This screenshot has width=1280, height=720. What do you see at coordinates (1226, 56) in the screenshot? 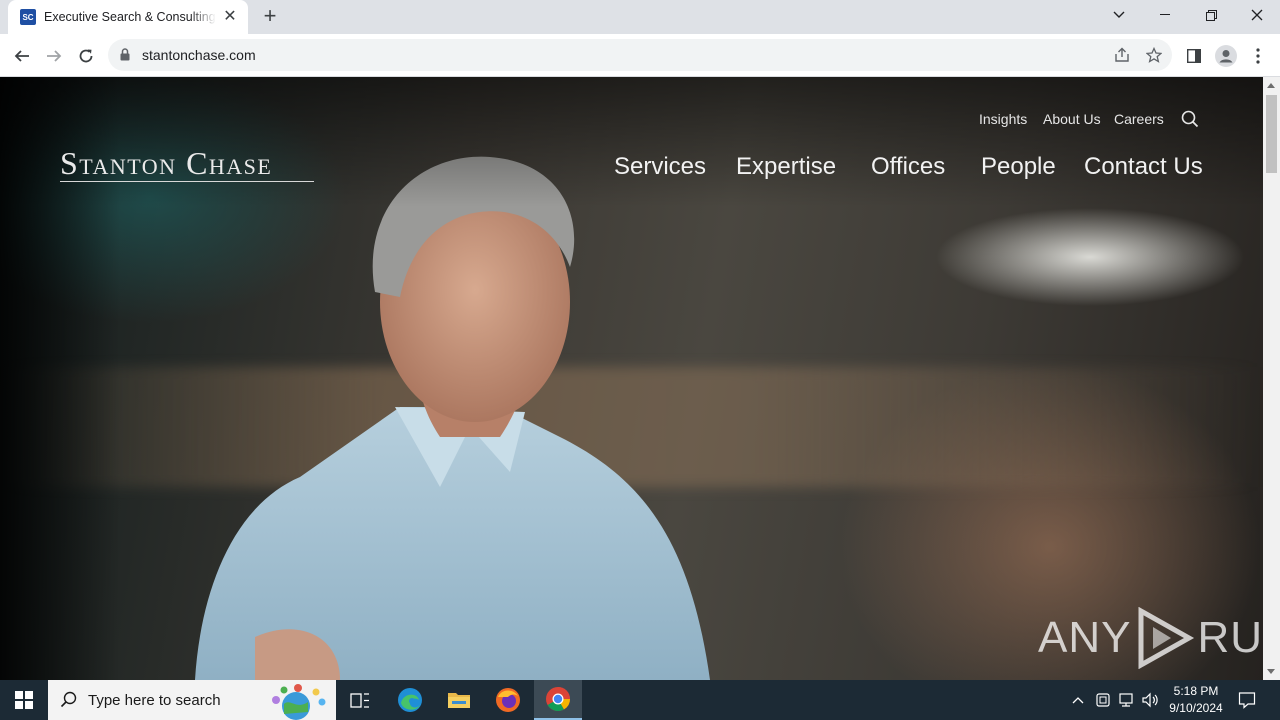
I see `profile-icon` at bounding box center [1226, 56].